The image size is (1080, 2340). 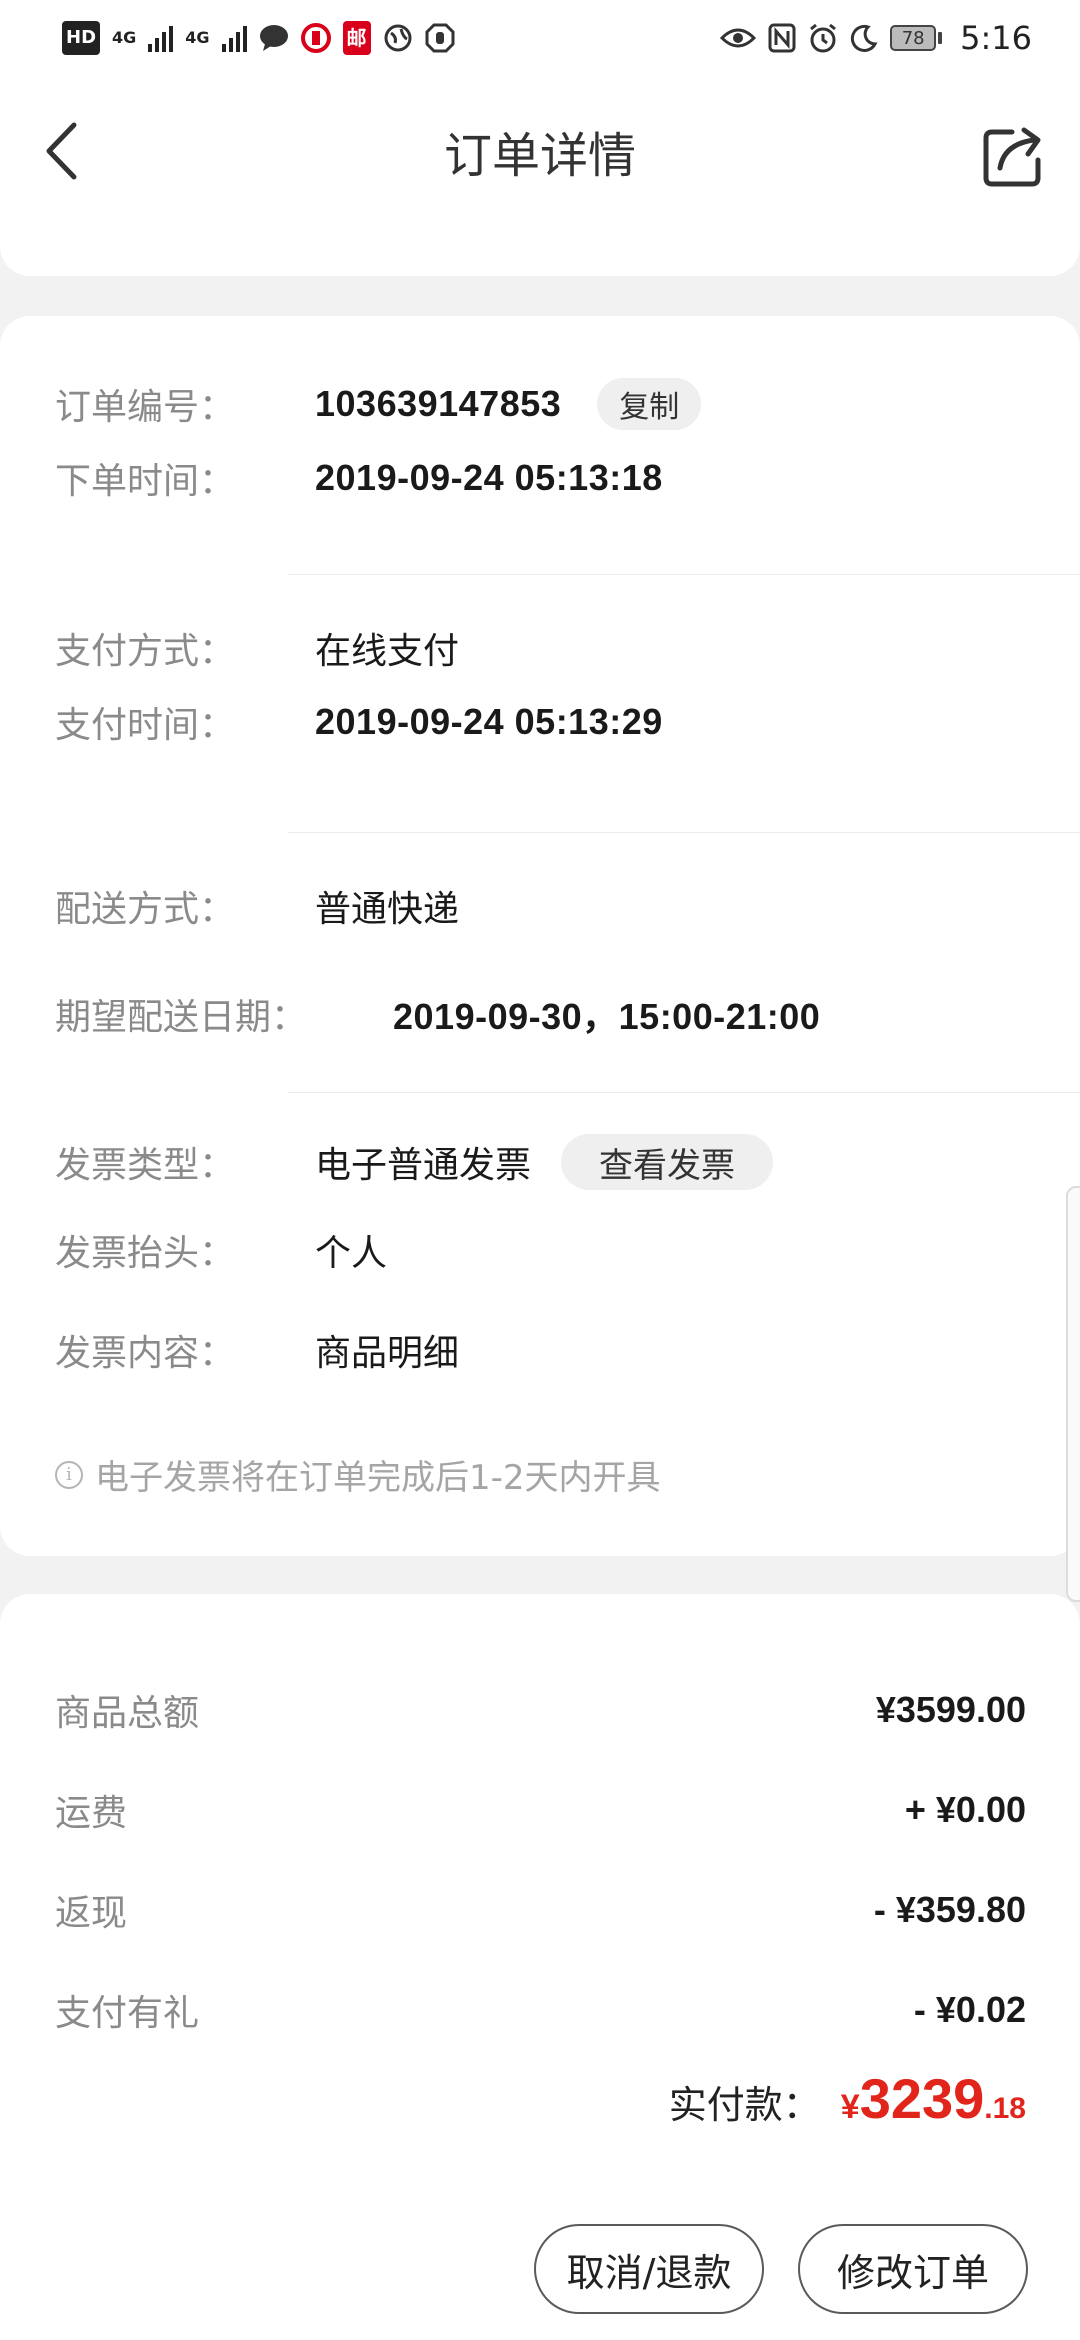 What do you see at coordinates (540, 1810) in the screenshot?
I see `shipping-row: 运费 + ¥0.00` at bounding box center [540, 1810].